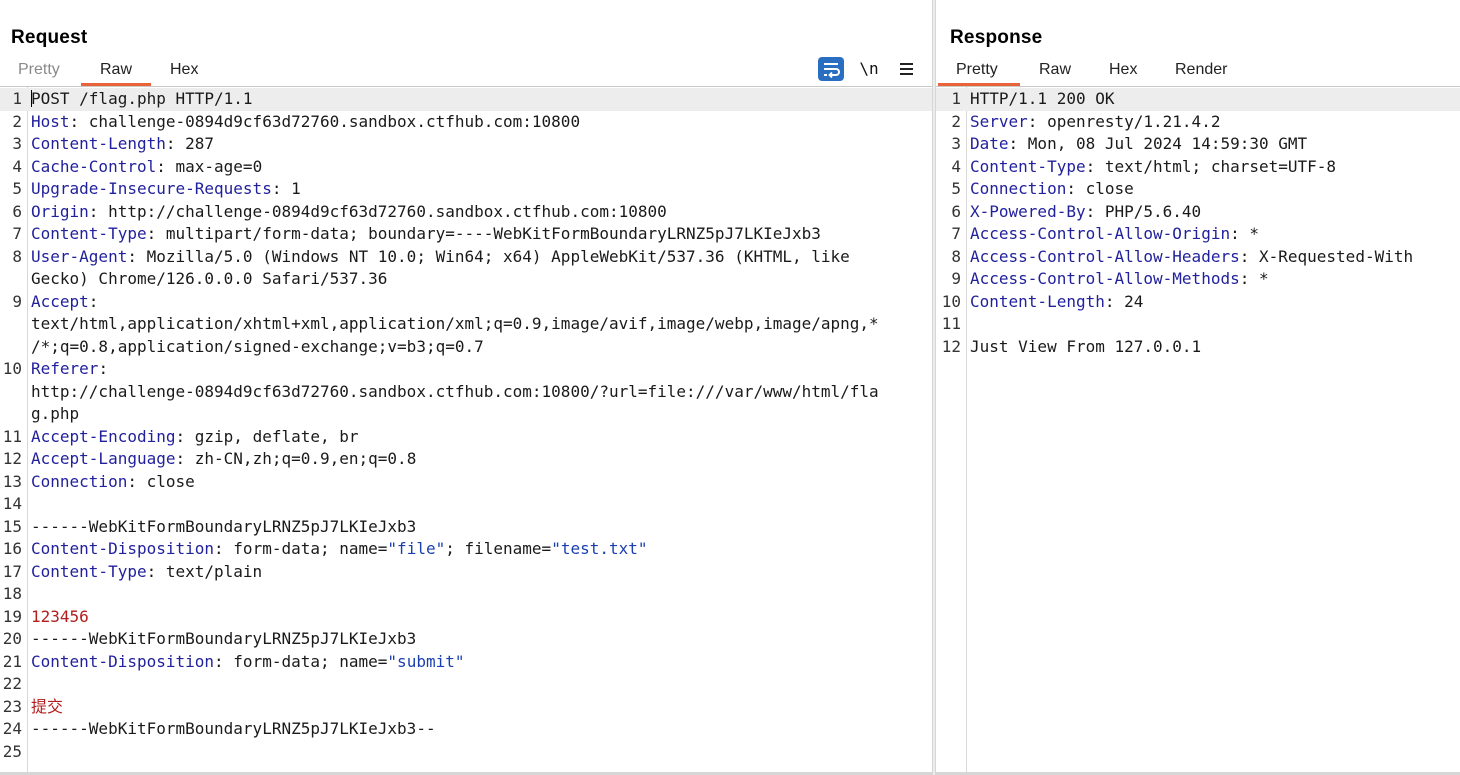 Image resolution: width=1460 pixels, height=775 pixels. I want to click on editor-line: Gecko) Chrome/126.0.0.0 Safari/537.36, so click(466, 279).